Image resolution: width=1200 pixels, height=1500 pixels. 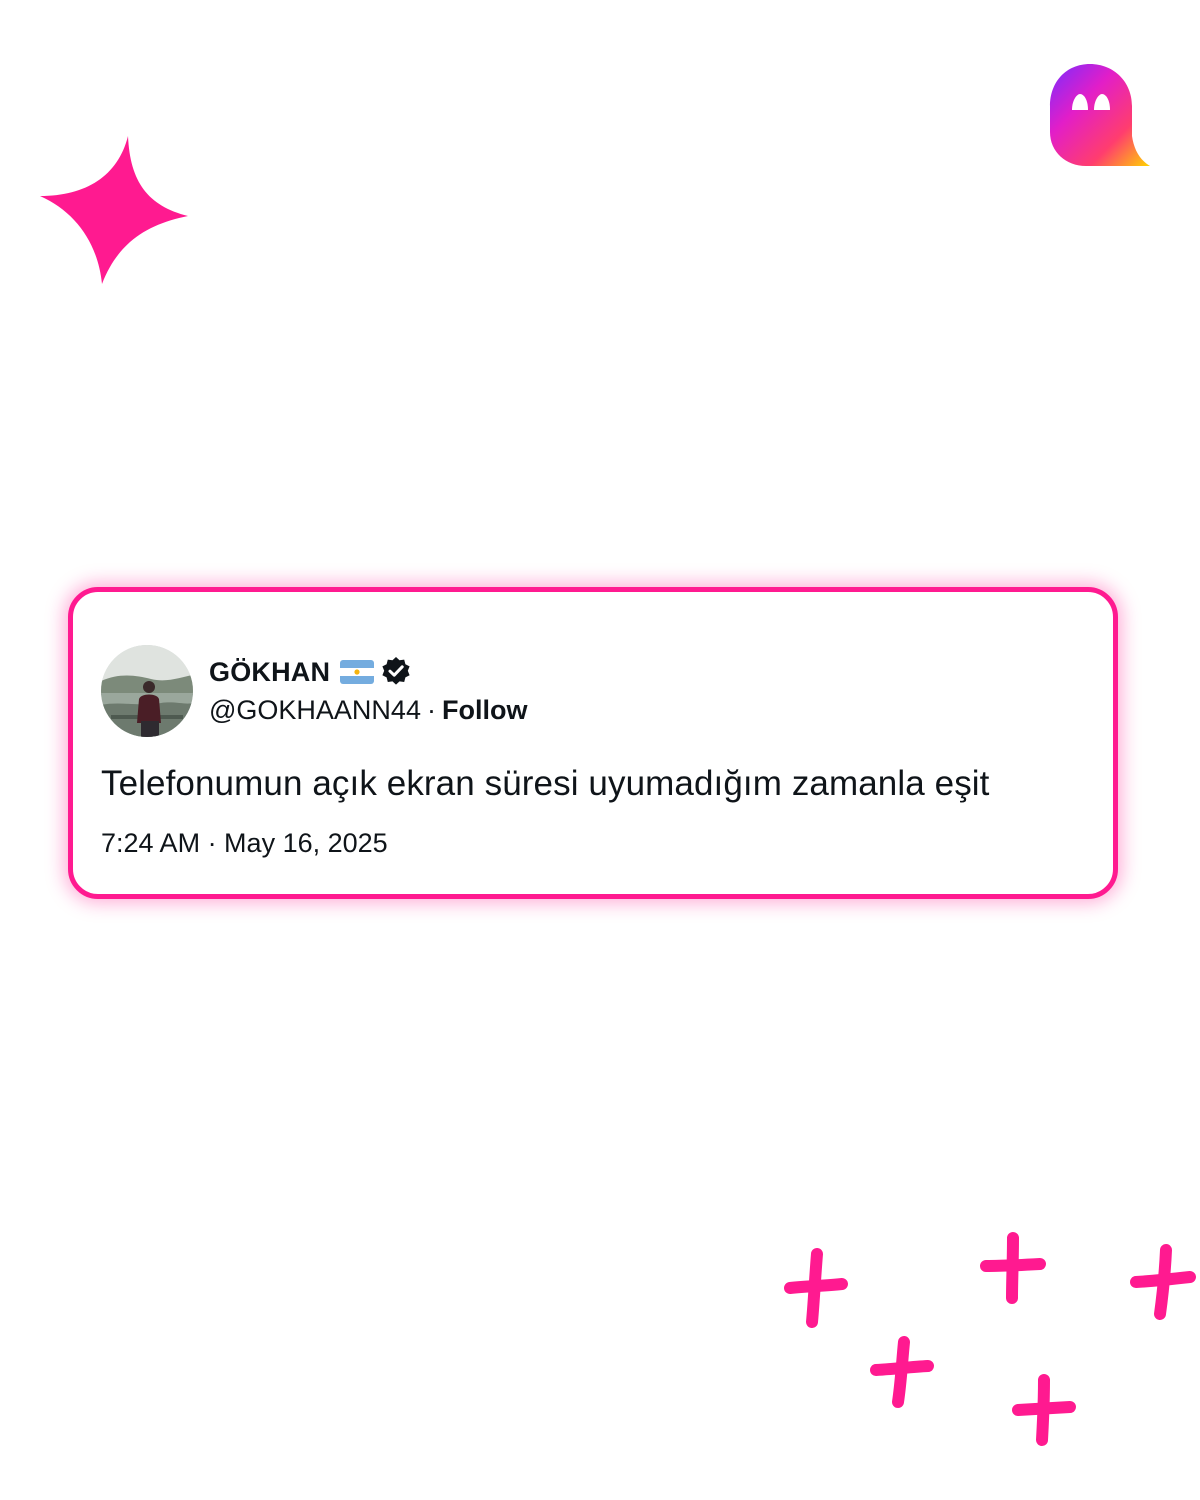 What do you see at coordinates (357, 672) in the screenshot?
I see `argentina-flag-icon` at bounding box center [357, 672].